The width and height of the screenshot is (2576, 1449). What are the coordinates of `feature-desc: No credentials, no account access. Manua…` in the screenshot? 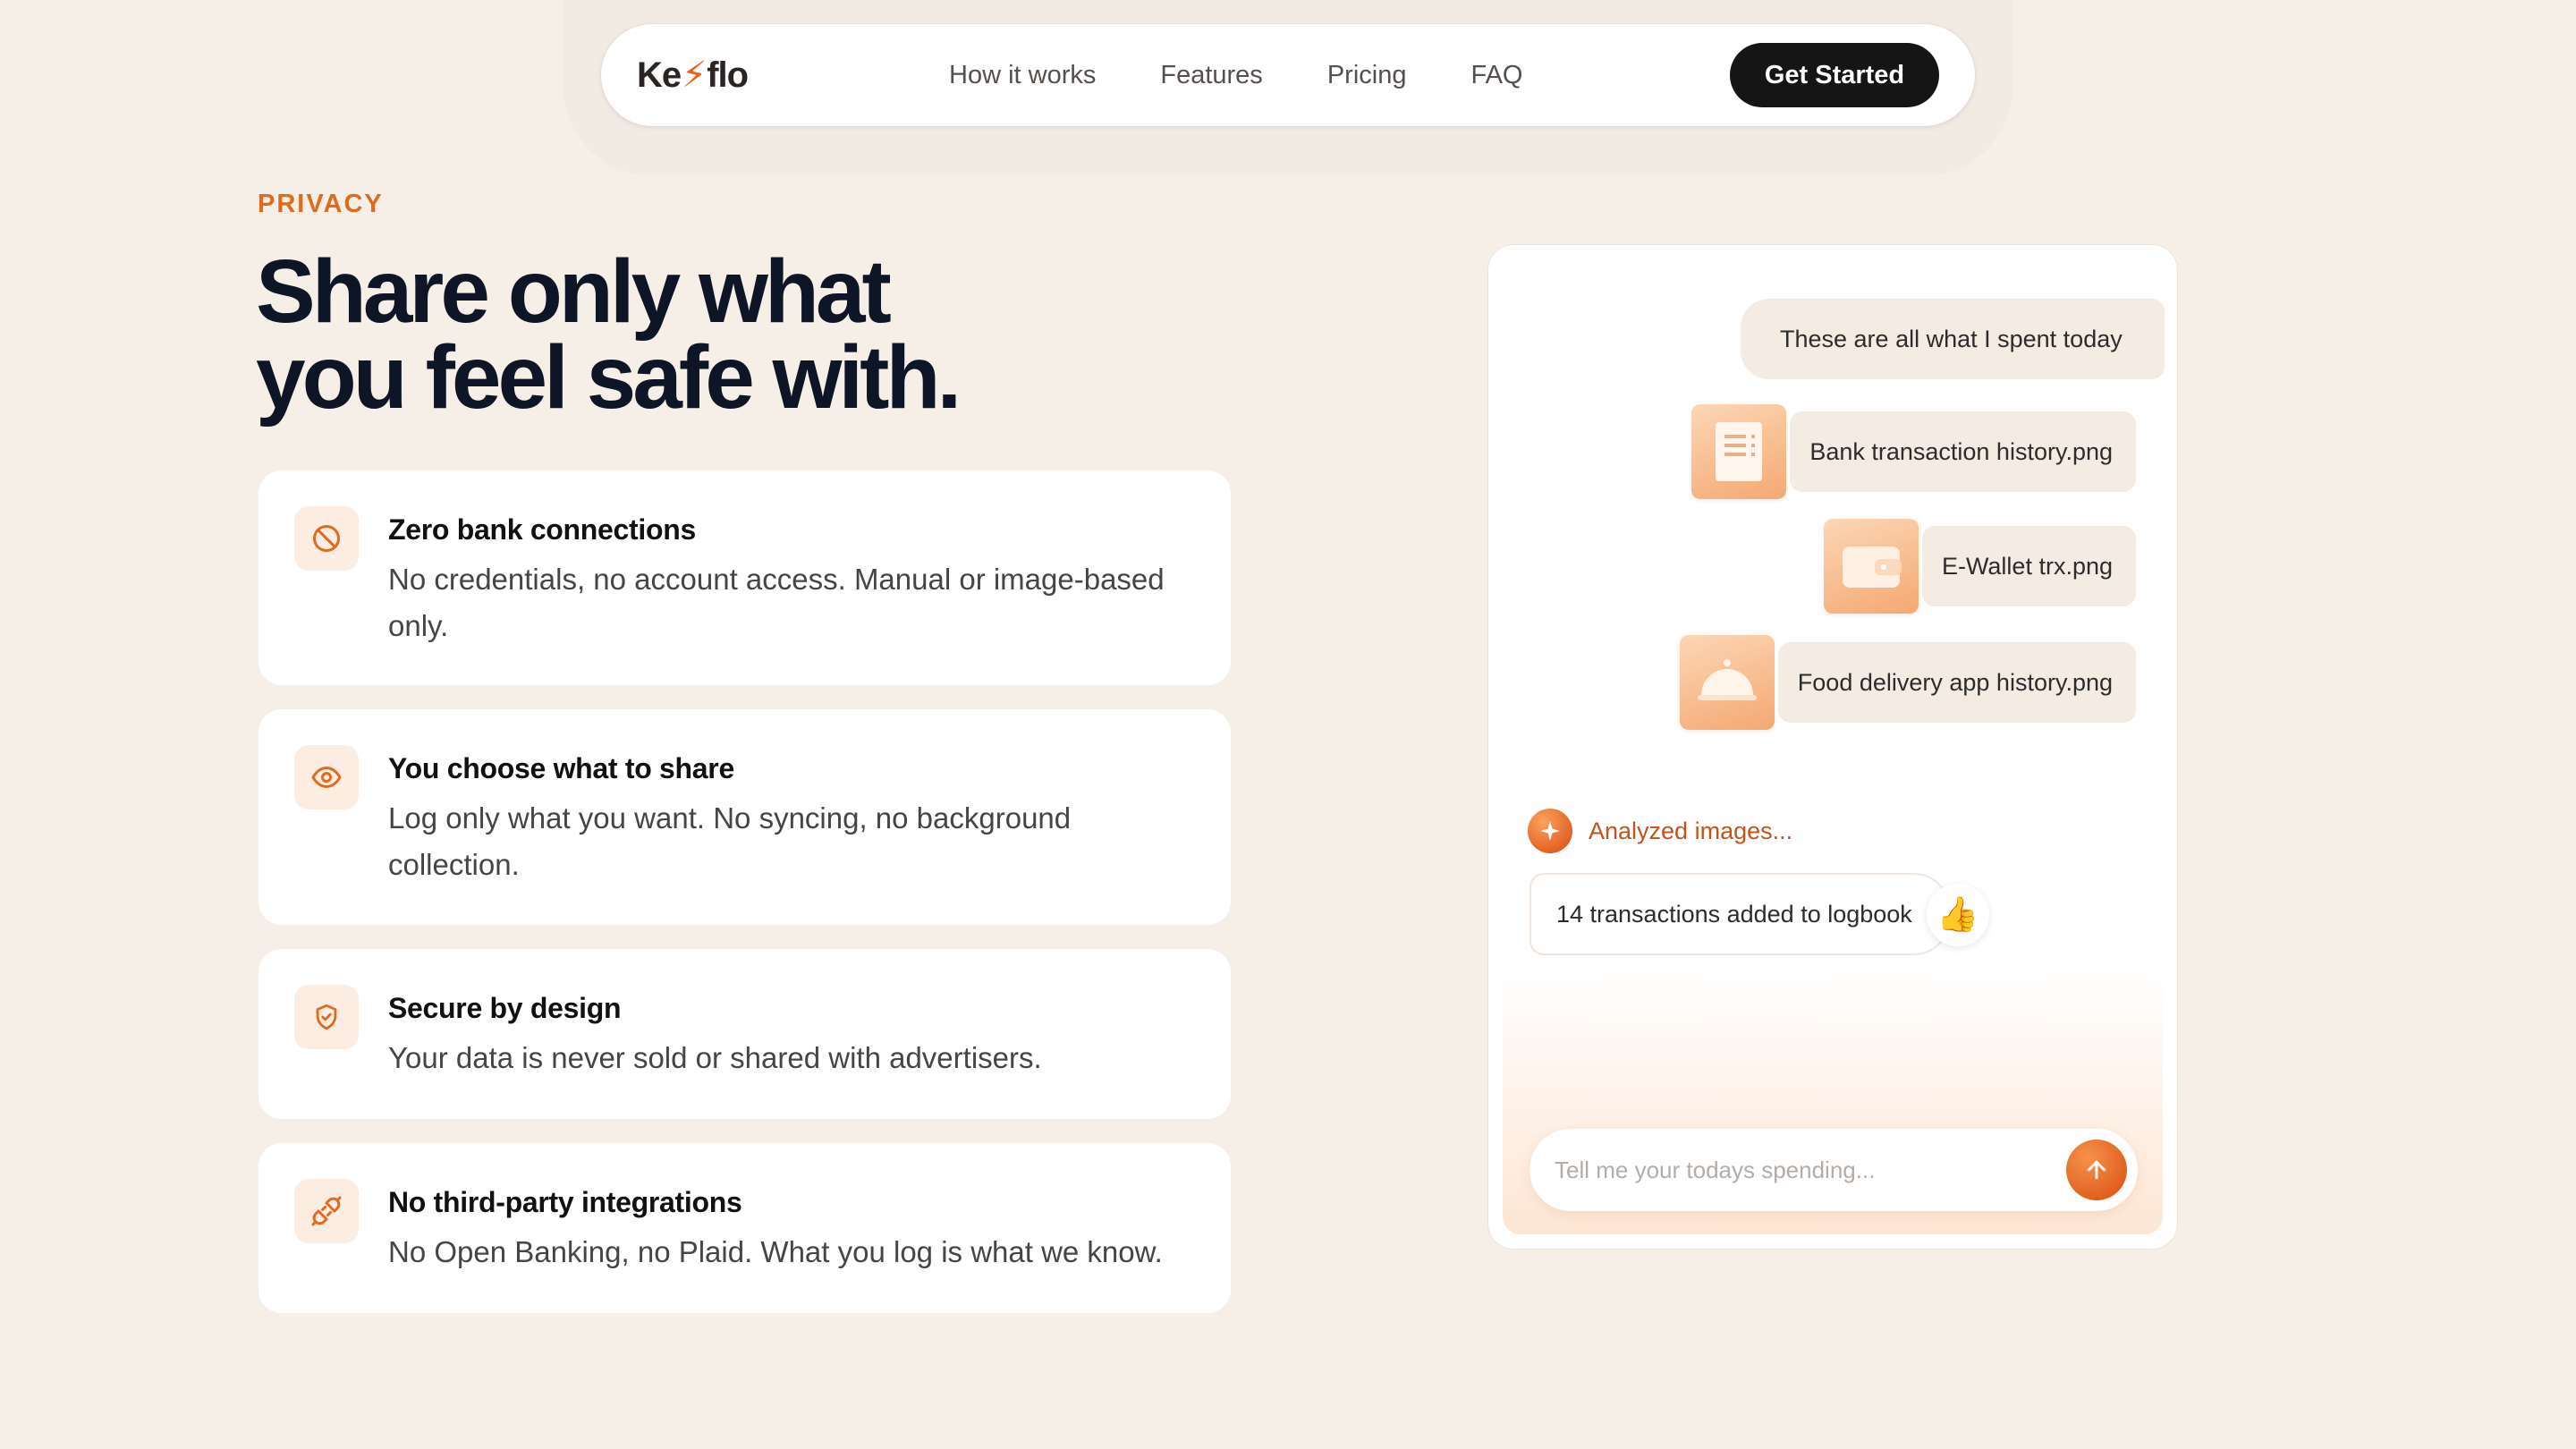 It's located at (776, 602).